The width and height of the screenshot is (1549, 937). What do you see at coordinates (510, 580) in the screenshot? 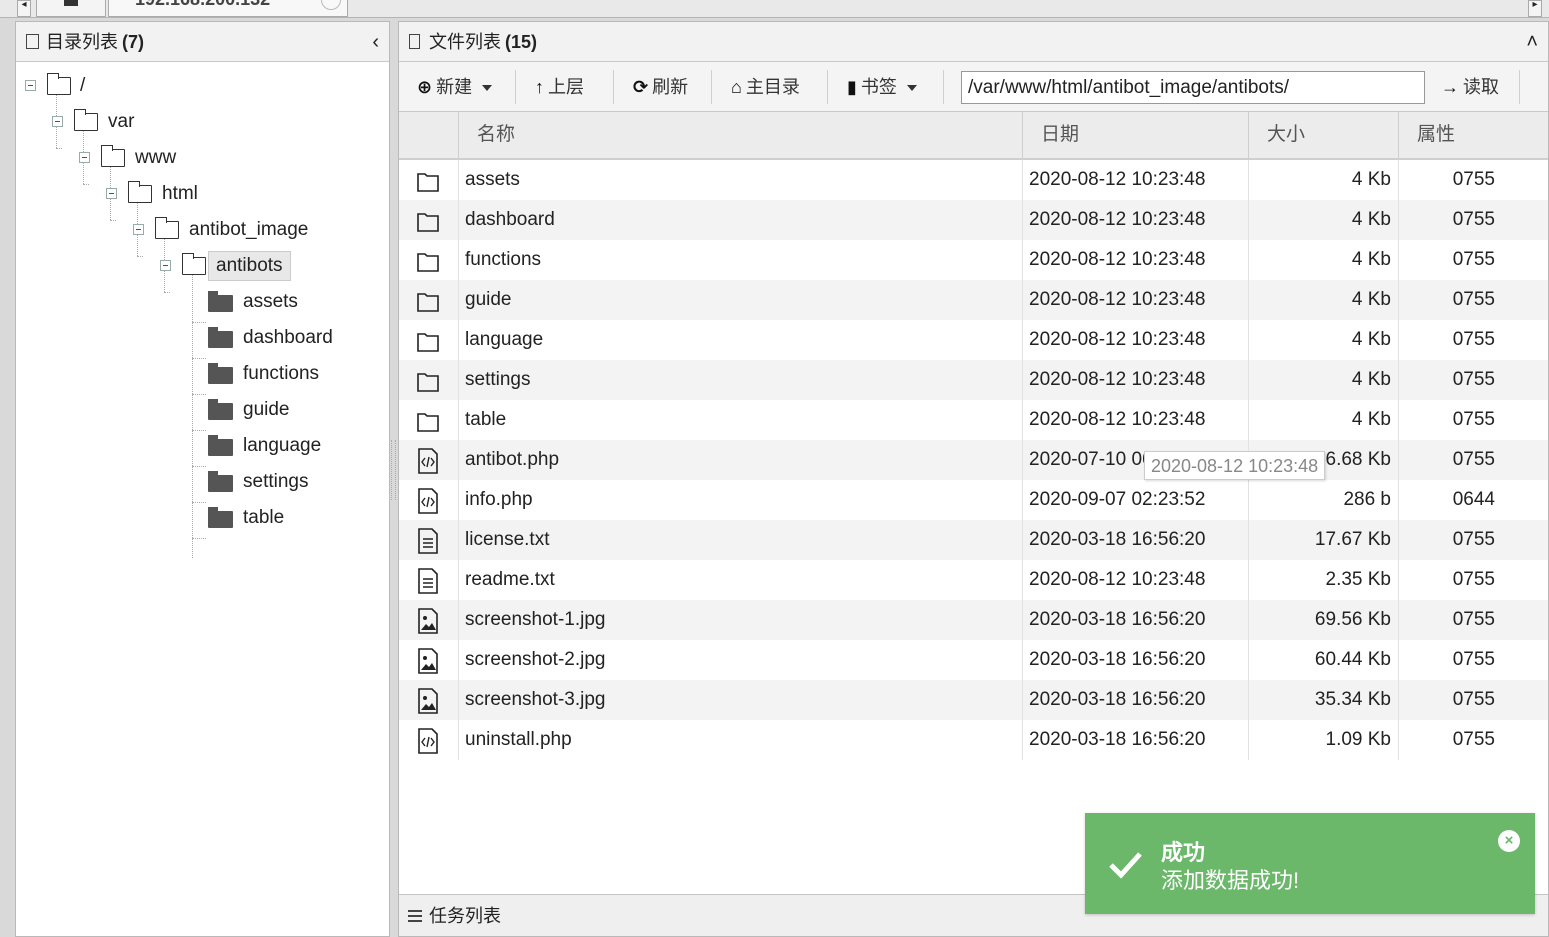
I see `file-name: readme.txt` at bounding box center [510, 580].